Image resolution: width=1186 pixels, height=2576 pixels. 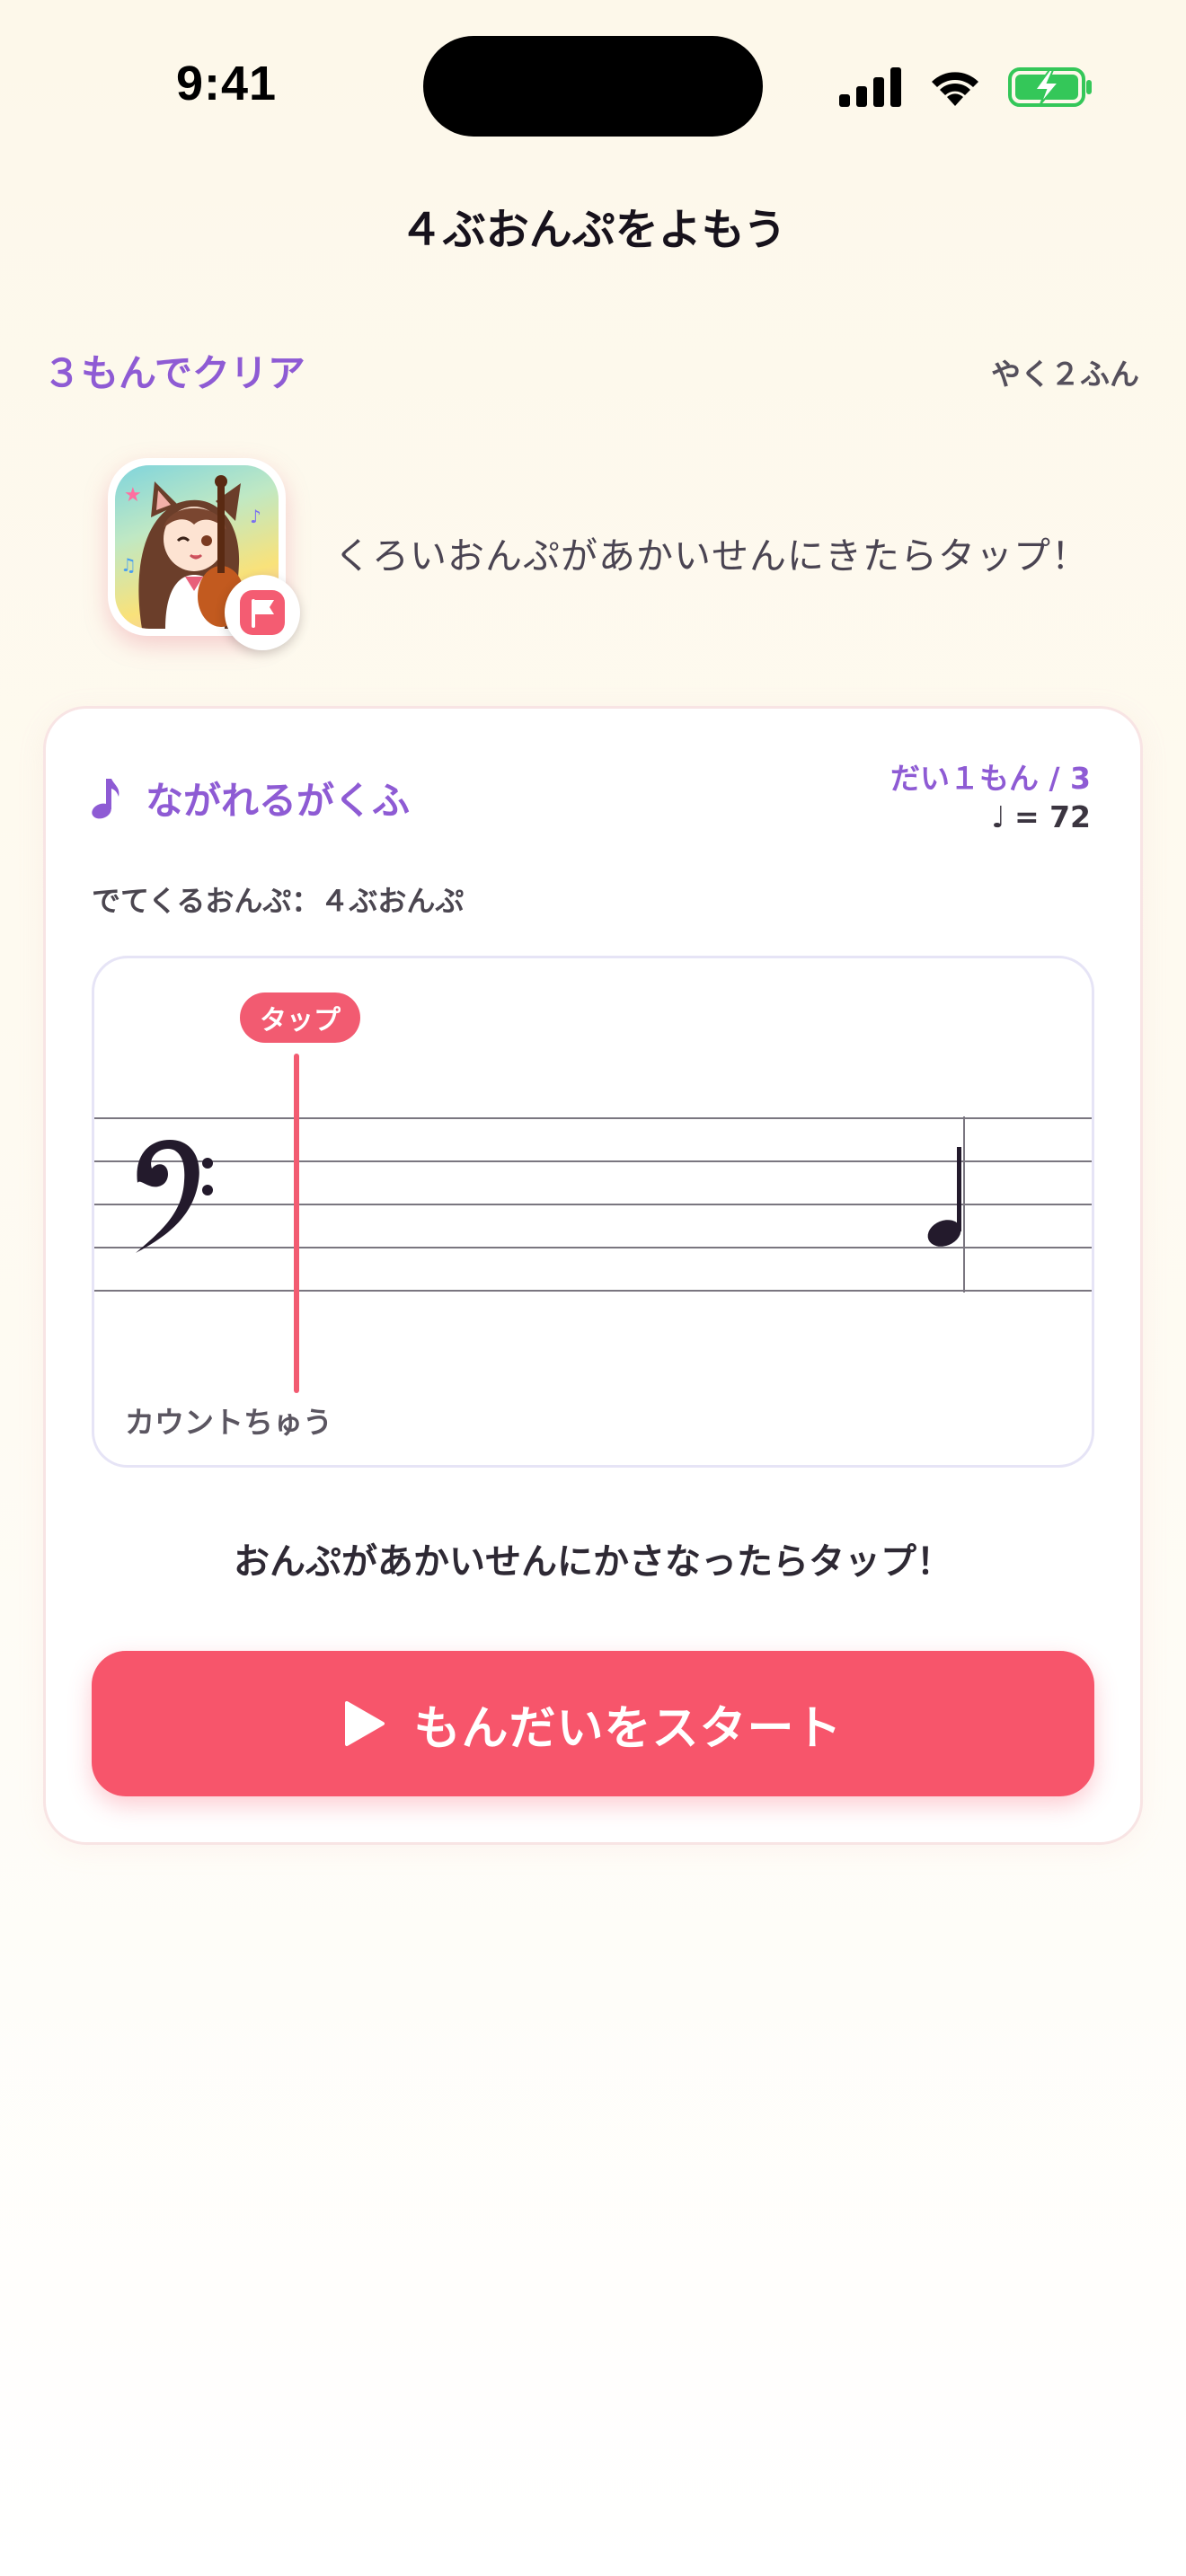 What do you see at coordinates (998, 816) in the screenshot?
I see `quarter-note-tempo-icon: ♩` at bounding box center [998, 816].